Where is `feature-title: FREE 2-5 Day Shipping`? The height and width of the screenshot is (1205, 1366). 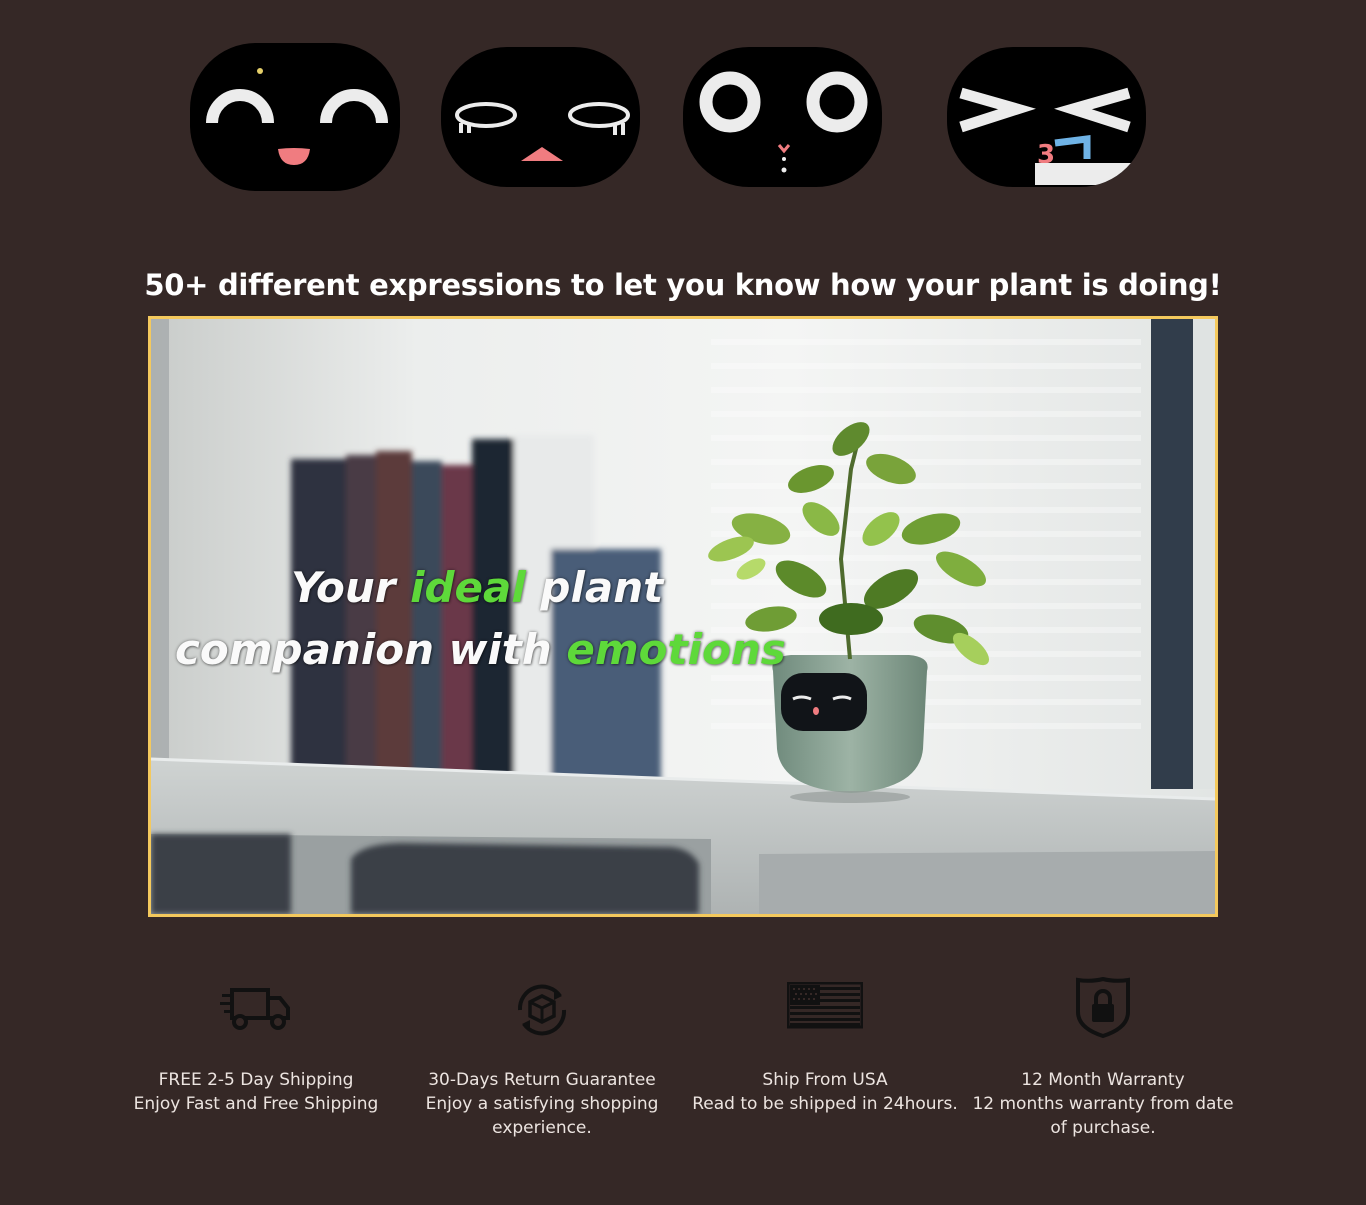 feature-title: FREE 2-5 Day Shipping is located at coordinates (256, 1080).